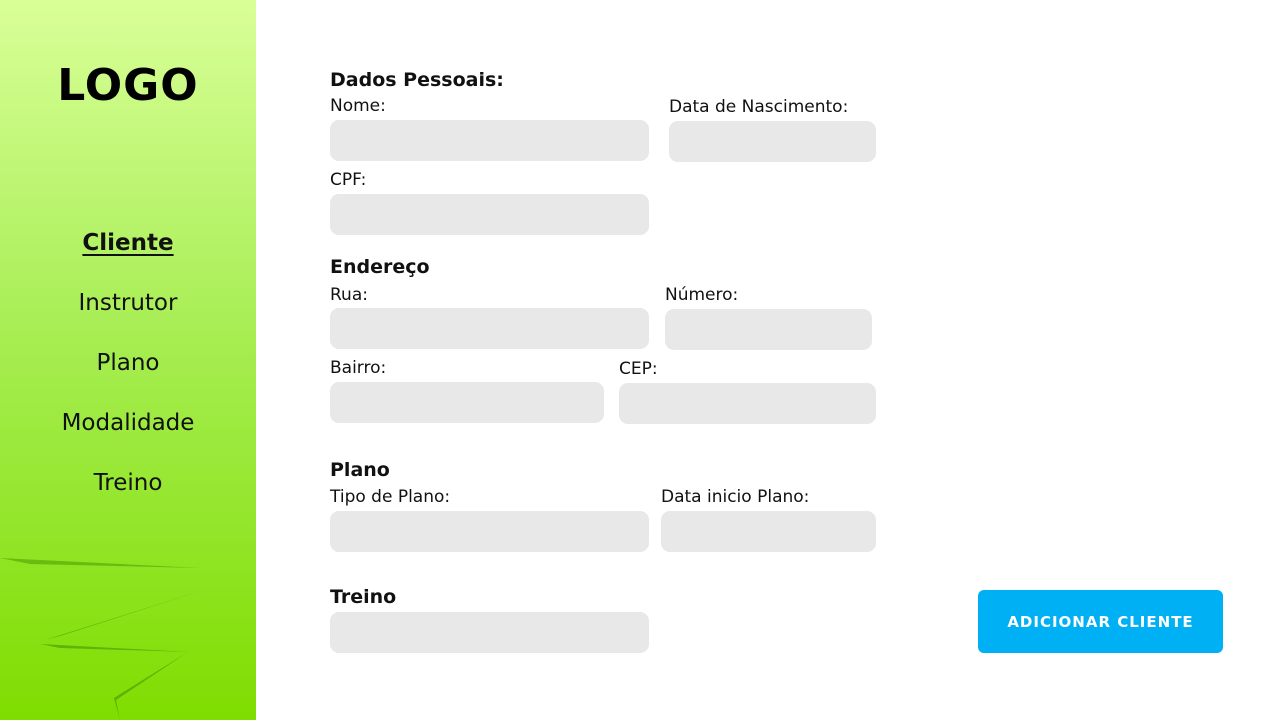 The width and height of the screenshot is (1280, 720). What do you see at coordinates (128, 483) in the screenshot?
I see `sidebar-item-treino: Treino` at bounding box center [128, 483].